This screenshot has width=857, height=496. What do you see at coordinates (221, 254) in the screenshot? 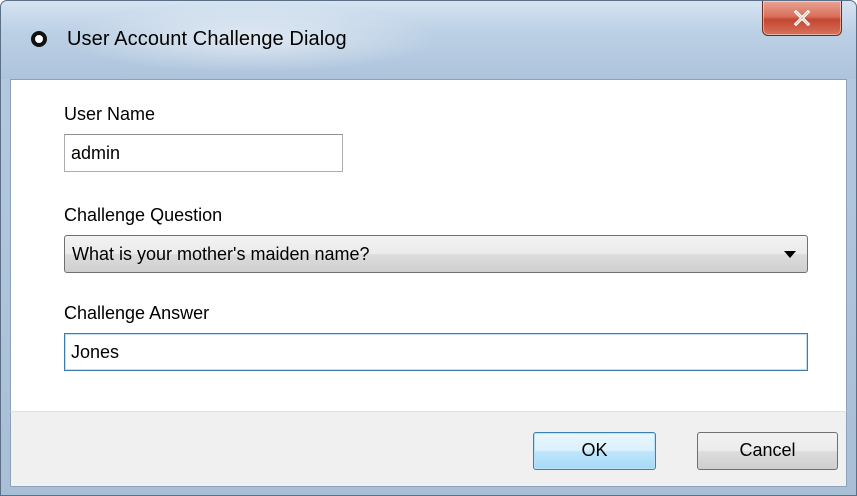
I see `challenge-question-value: What is your mother's maiden name?` at bounding box center [221, 254].